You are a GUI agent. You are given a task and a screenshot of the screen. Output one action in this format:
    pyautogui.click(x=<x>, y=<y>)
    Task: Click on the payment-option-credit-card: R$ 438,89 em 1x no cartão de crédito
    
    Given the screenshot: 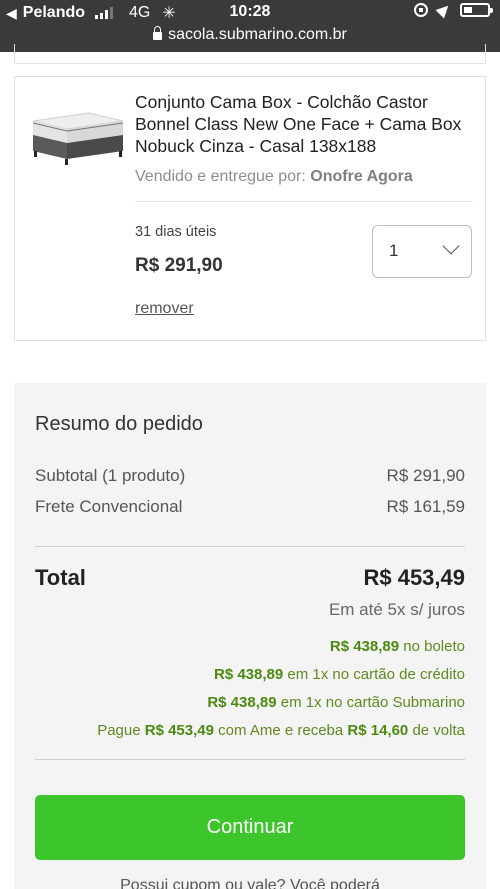 What is the action you would take?
    pyautogui.click(x=339, y=674)
    